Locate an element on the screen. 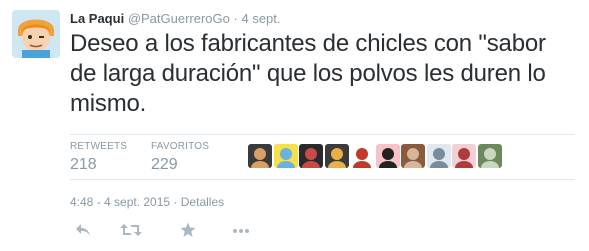  favorites-stat: FAVORITOS 229 is located at coordinates (180, 158).